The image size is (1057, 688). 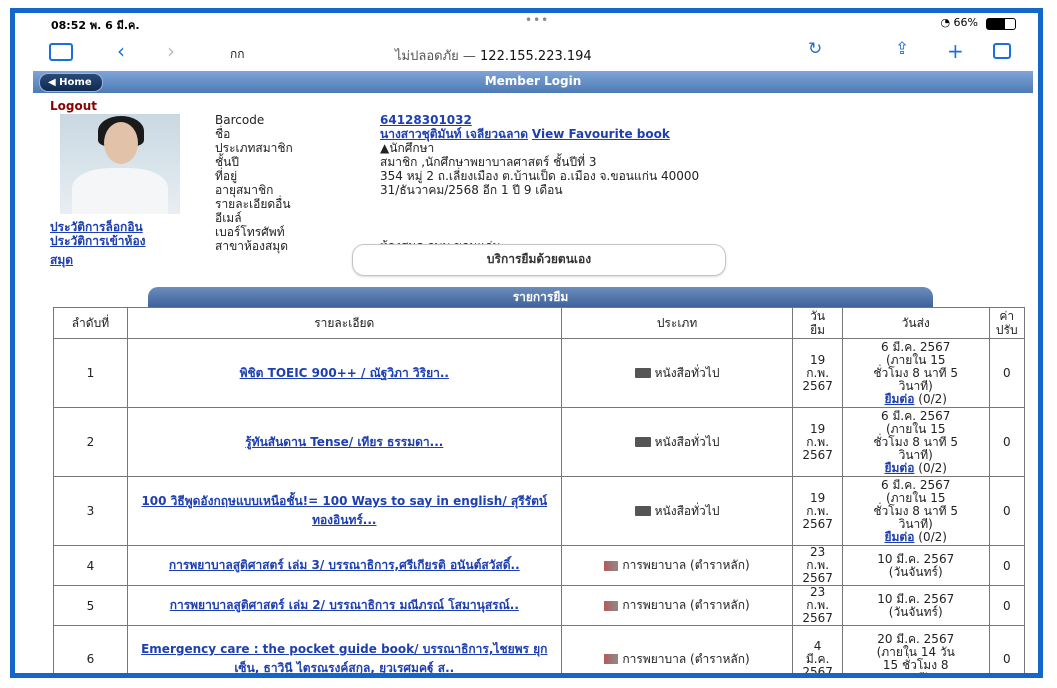 What do you see at coordinates (1002, 51) in the screenshot?
I see `tabs-icon` at bounding box center [1002, 51].